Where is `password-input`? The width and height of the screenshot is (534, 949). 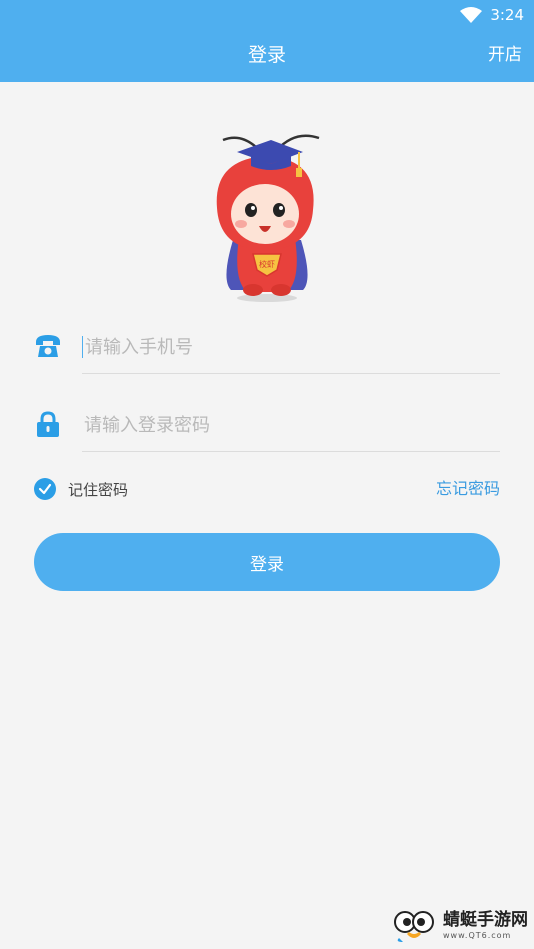 password-input is located at coordinates (291, 425).